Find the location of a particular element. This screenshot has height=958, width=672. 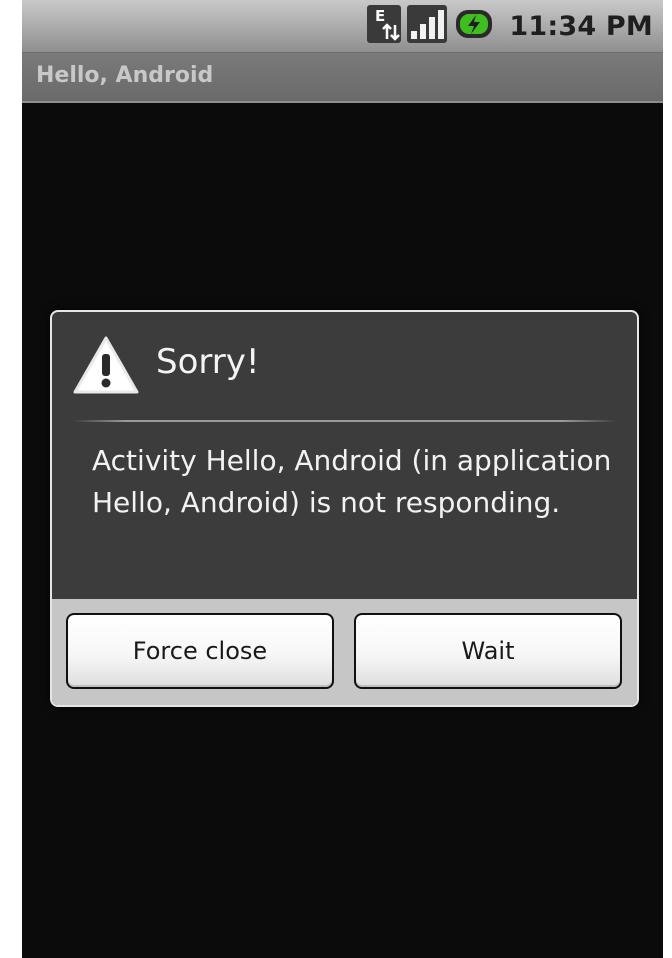

force-close-button: Force close is located at coordinates (200, 651).